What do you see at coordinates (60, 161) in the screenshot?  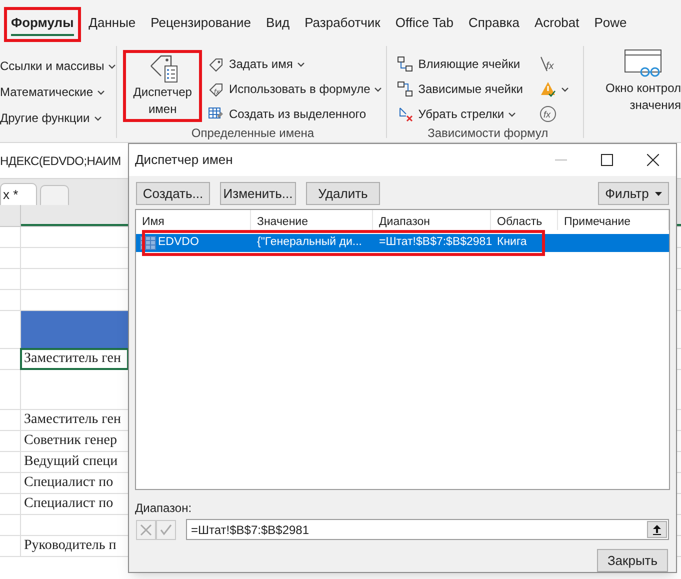 I see `formula-text: НДЕКС(EDVDO;НАИМ` at bounding box center [60, 161].